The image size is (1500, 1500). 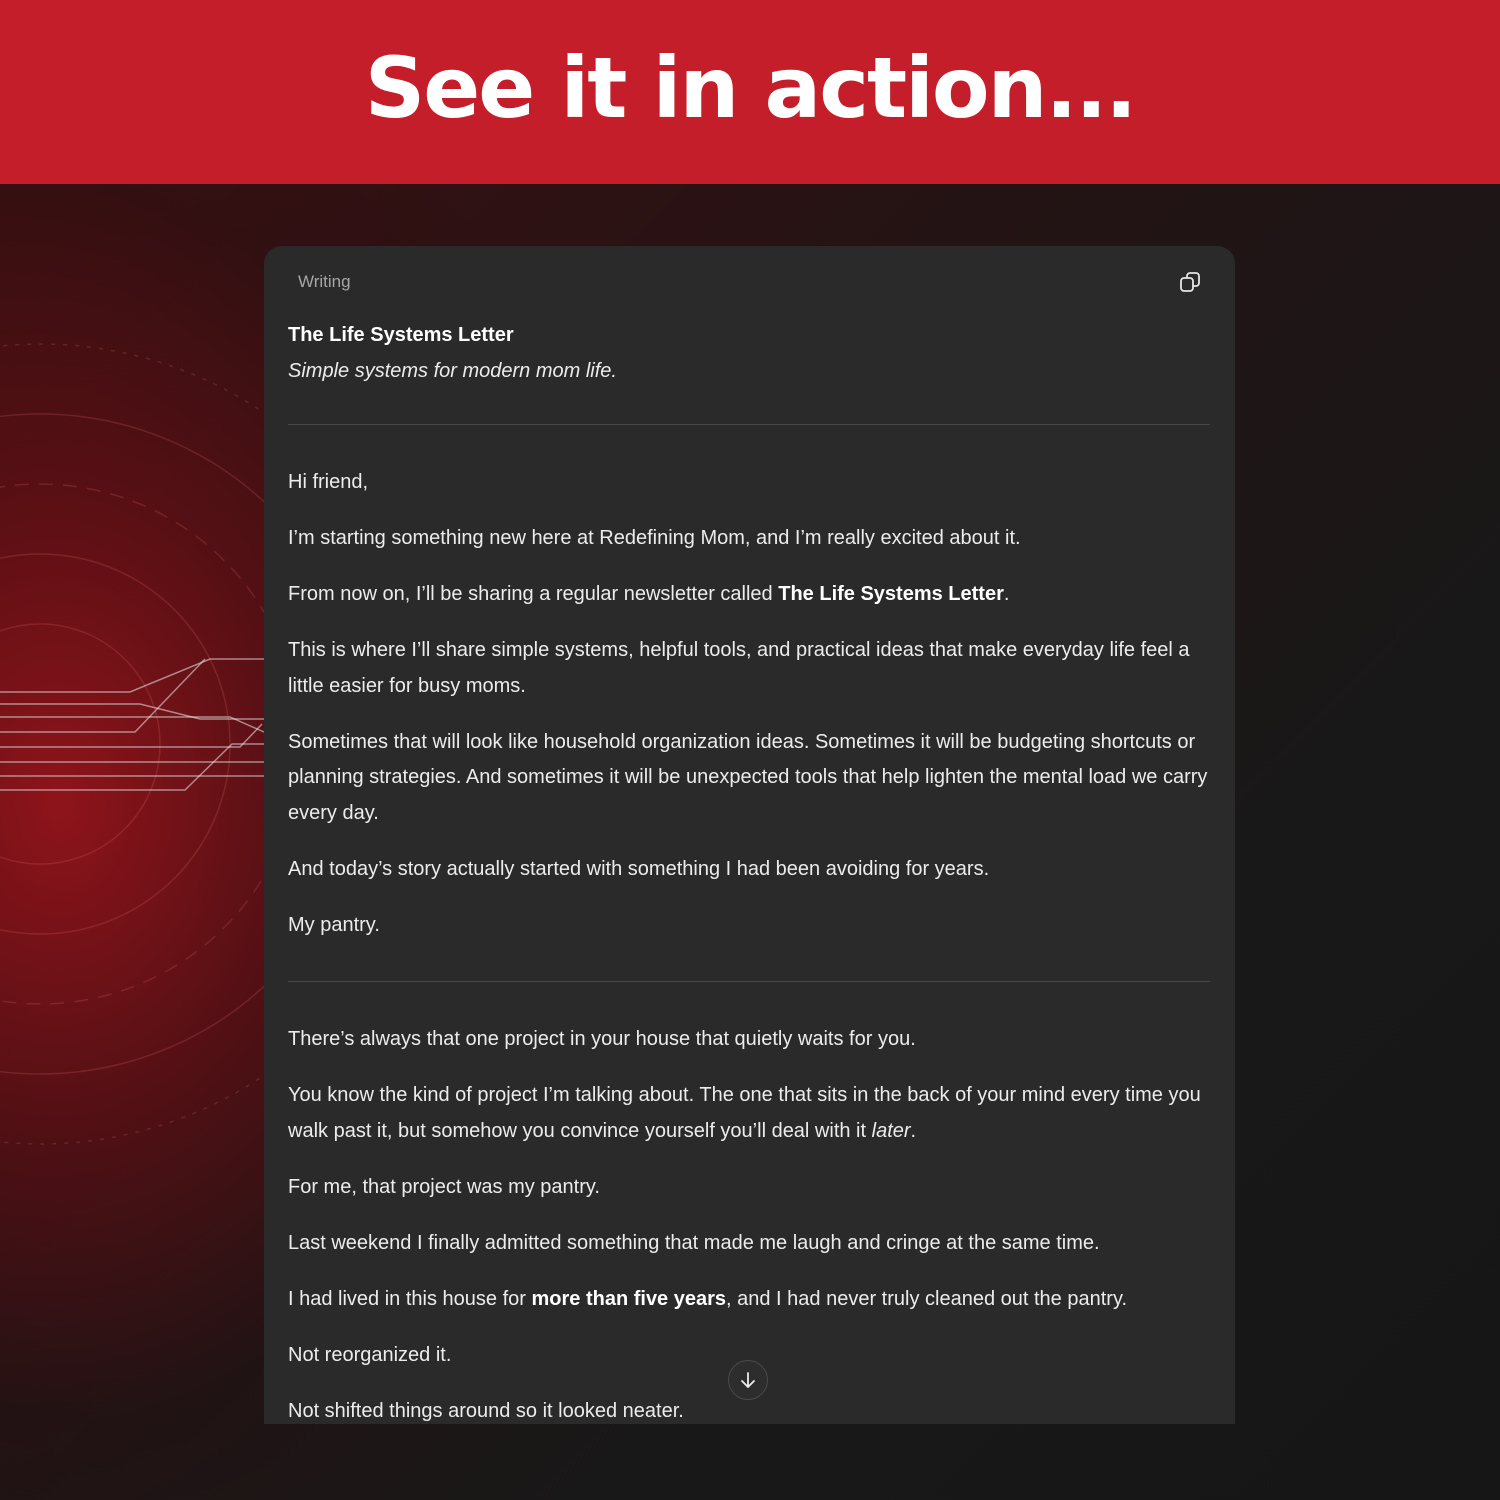 I want to click on copy-icon, so click(x=1190, y=282).